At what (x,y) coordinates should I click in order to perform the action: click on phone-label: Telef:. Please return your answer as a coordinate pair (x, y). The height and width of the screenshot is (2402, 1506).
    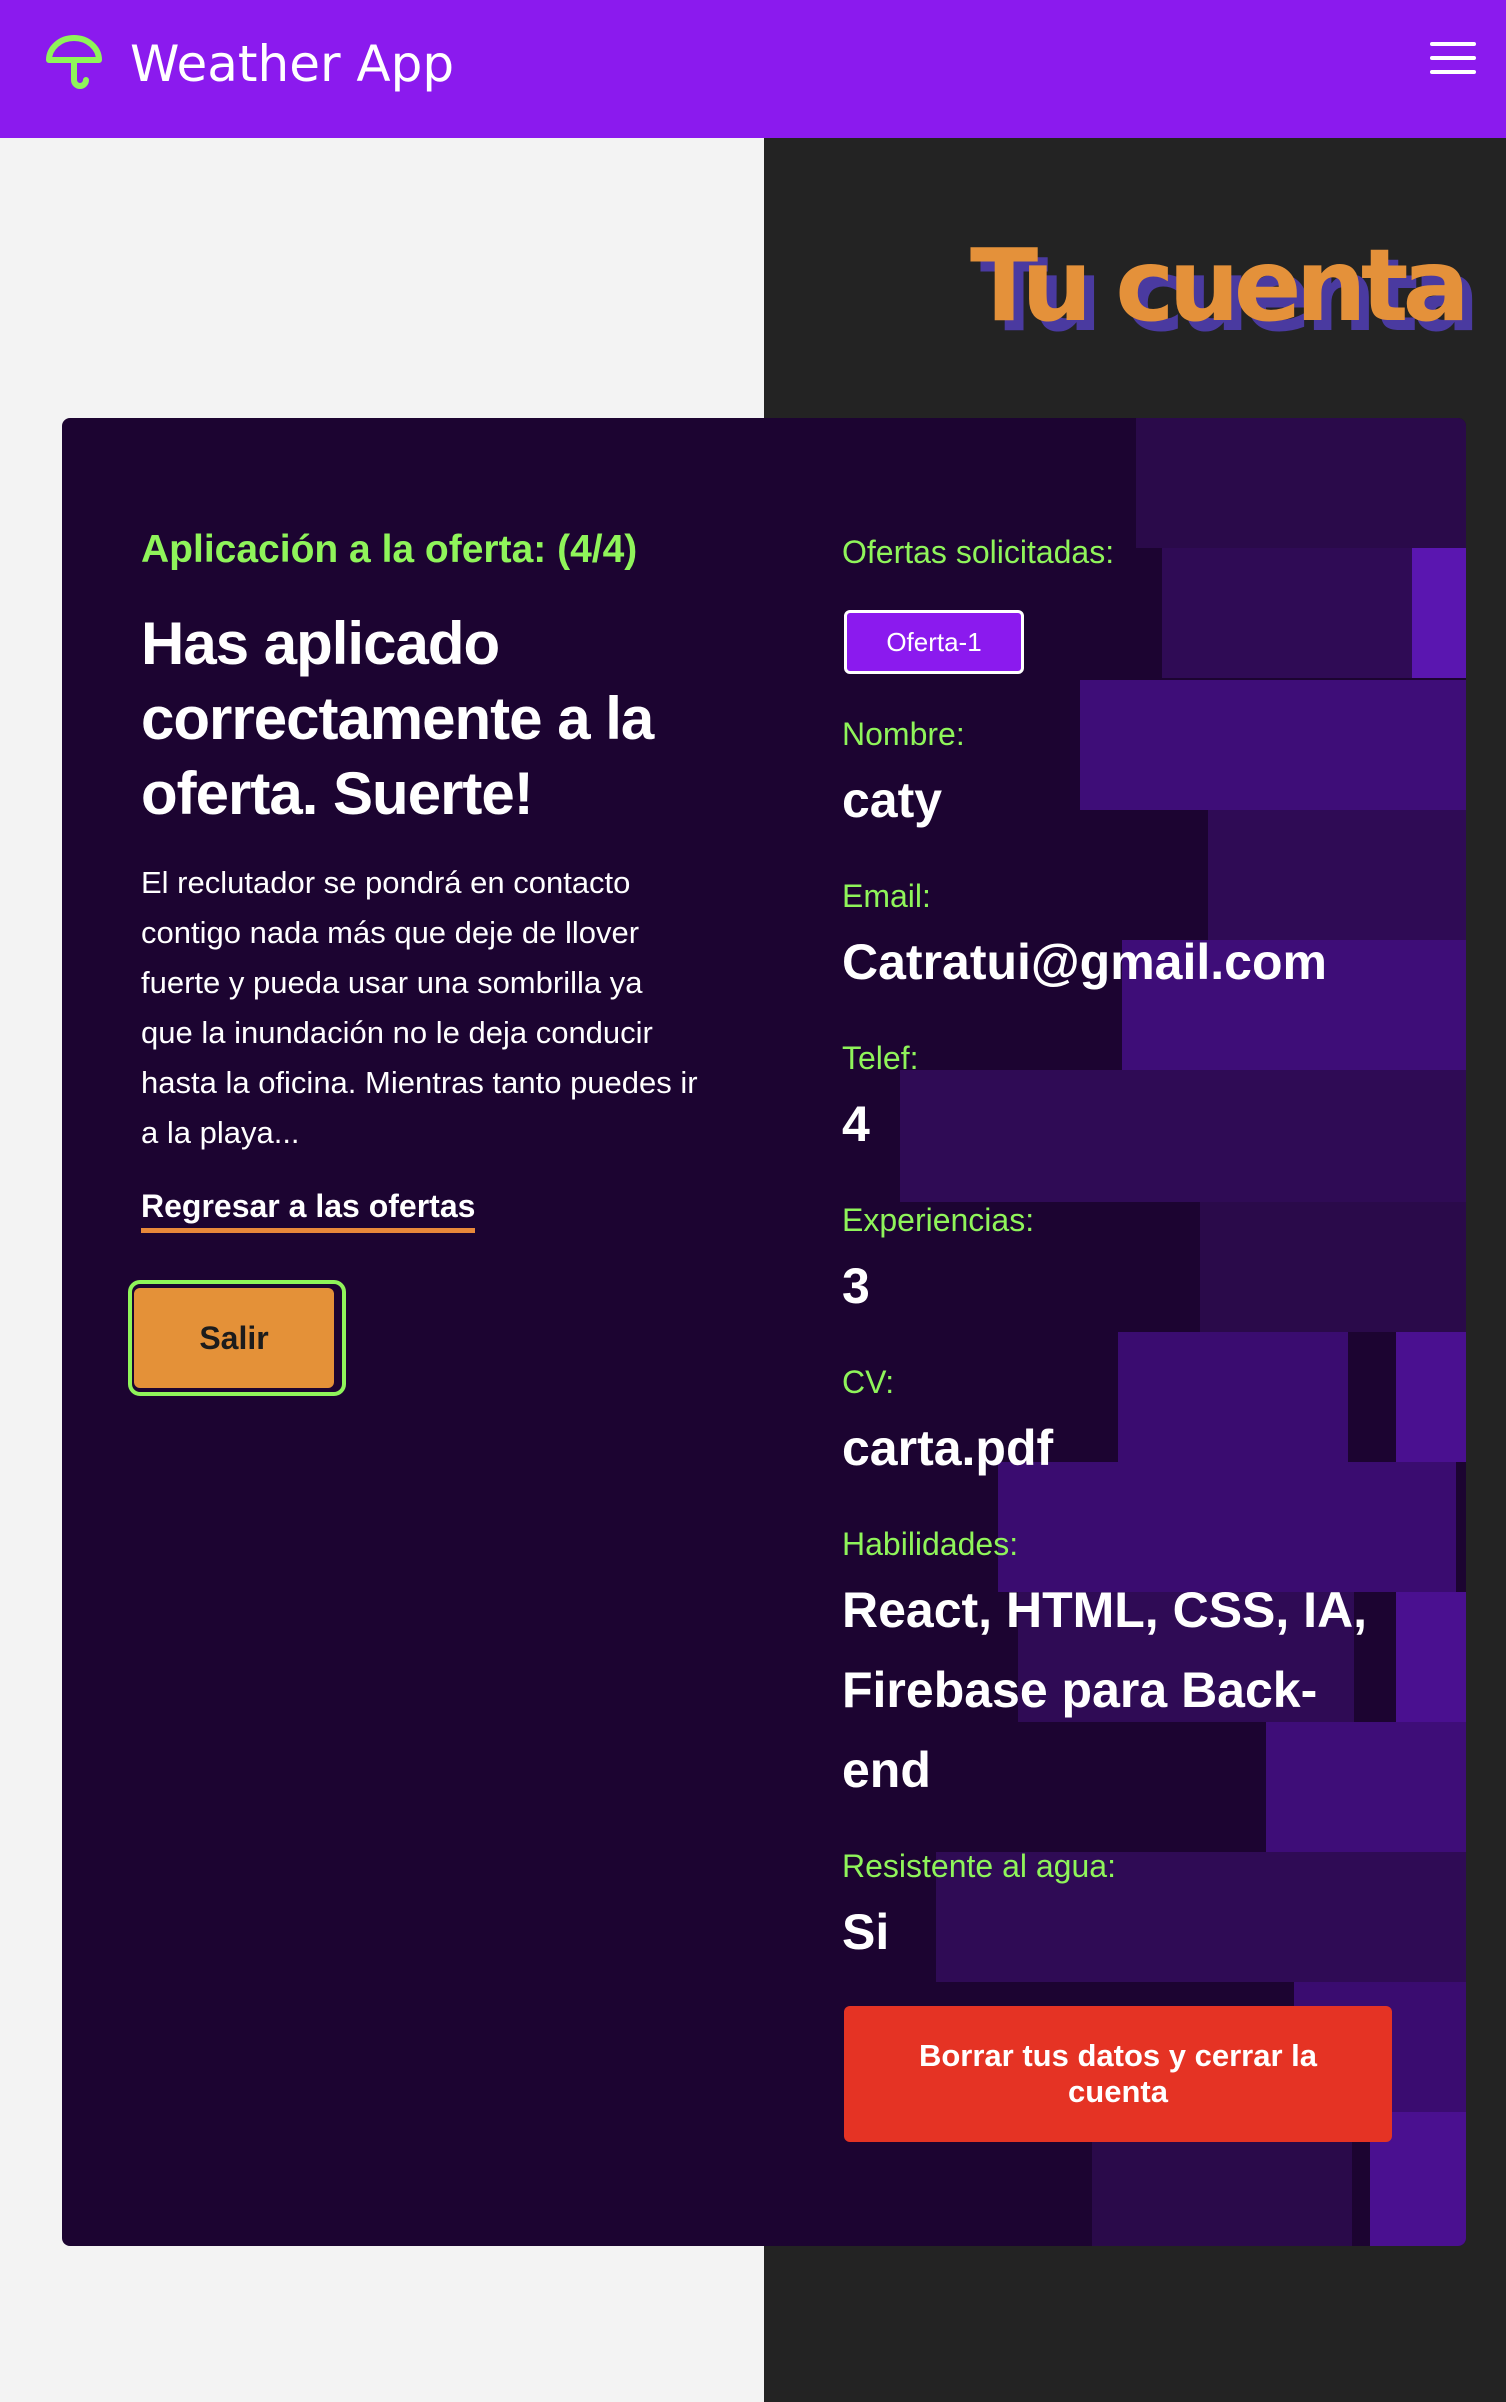
    Looking at the image, I should click on (880, 1058).